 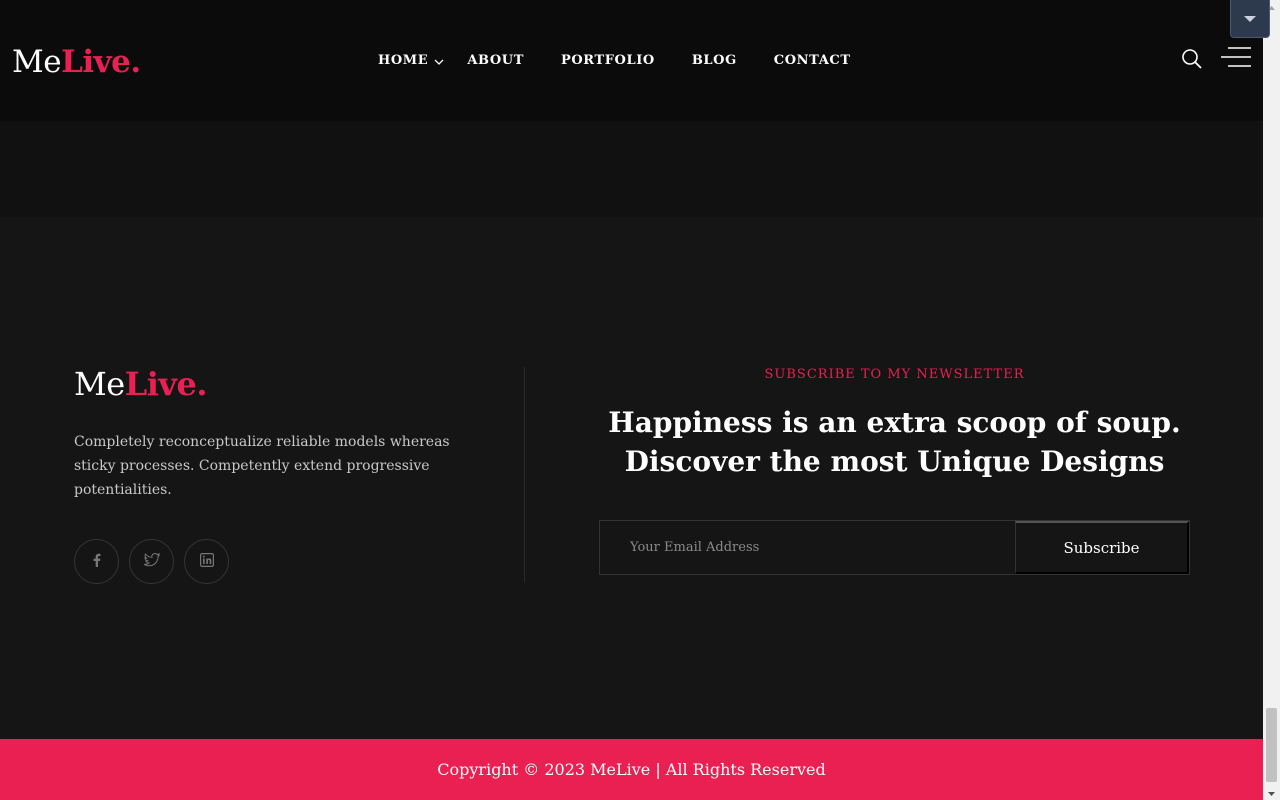 I want to click on nav-item-blog: BLOG, so click(x=714, y=60).